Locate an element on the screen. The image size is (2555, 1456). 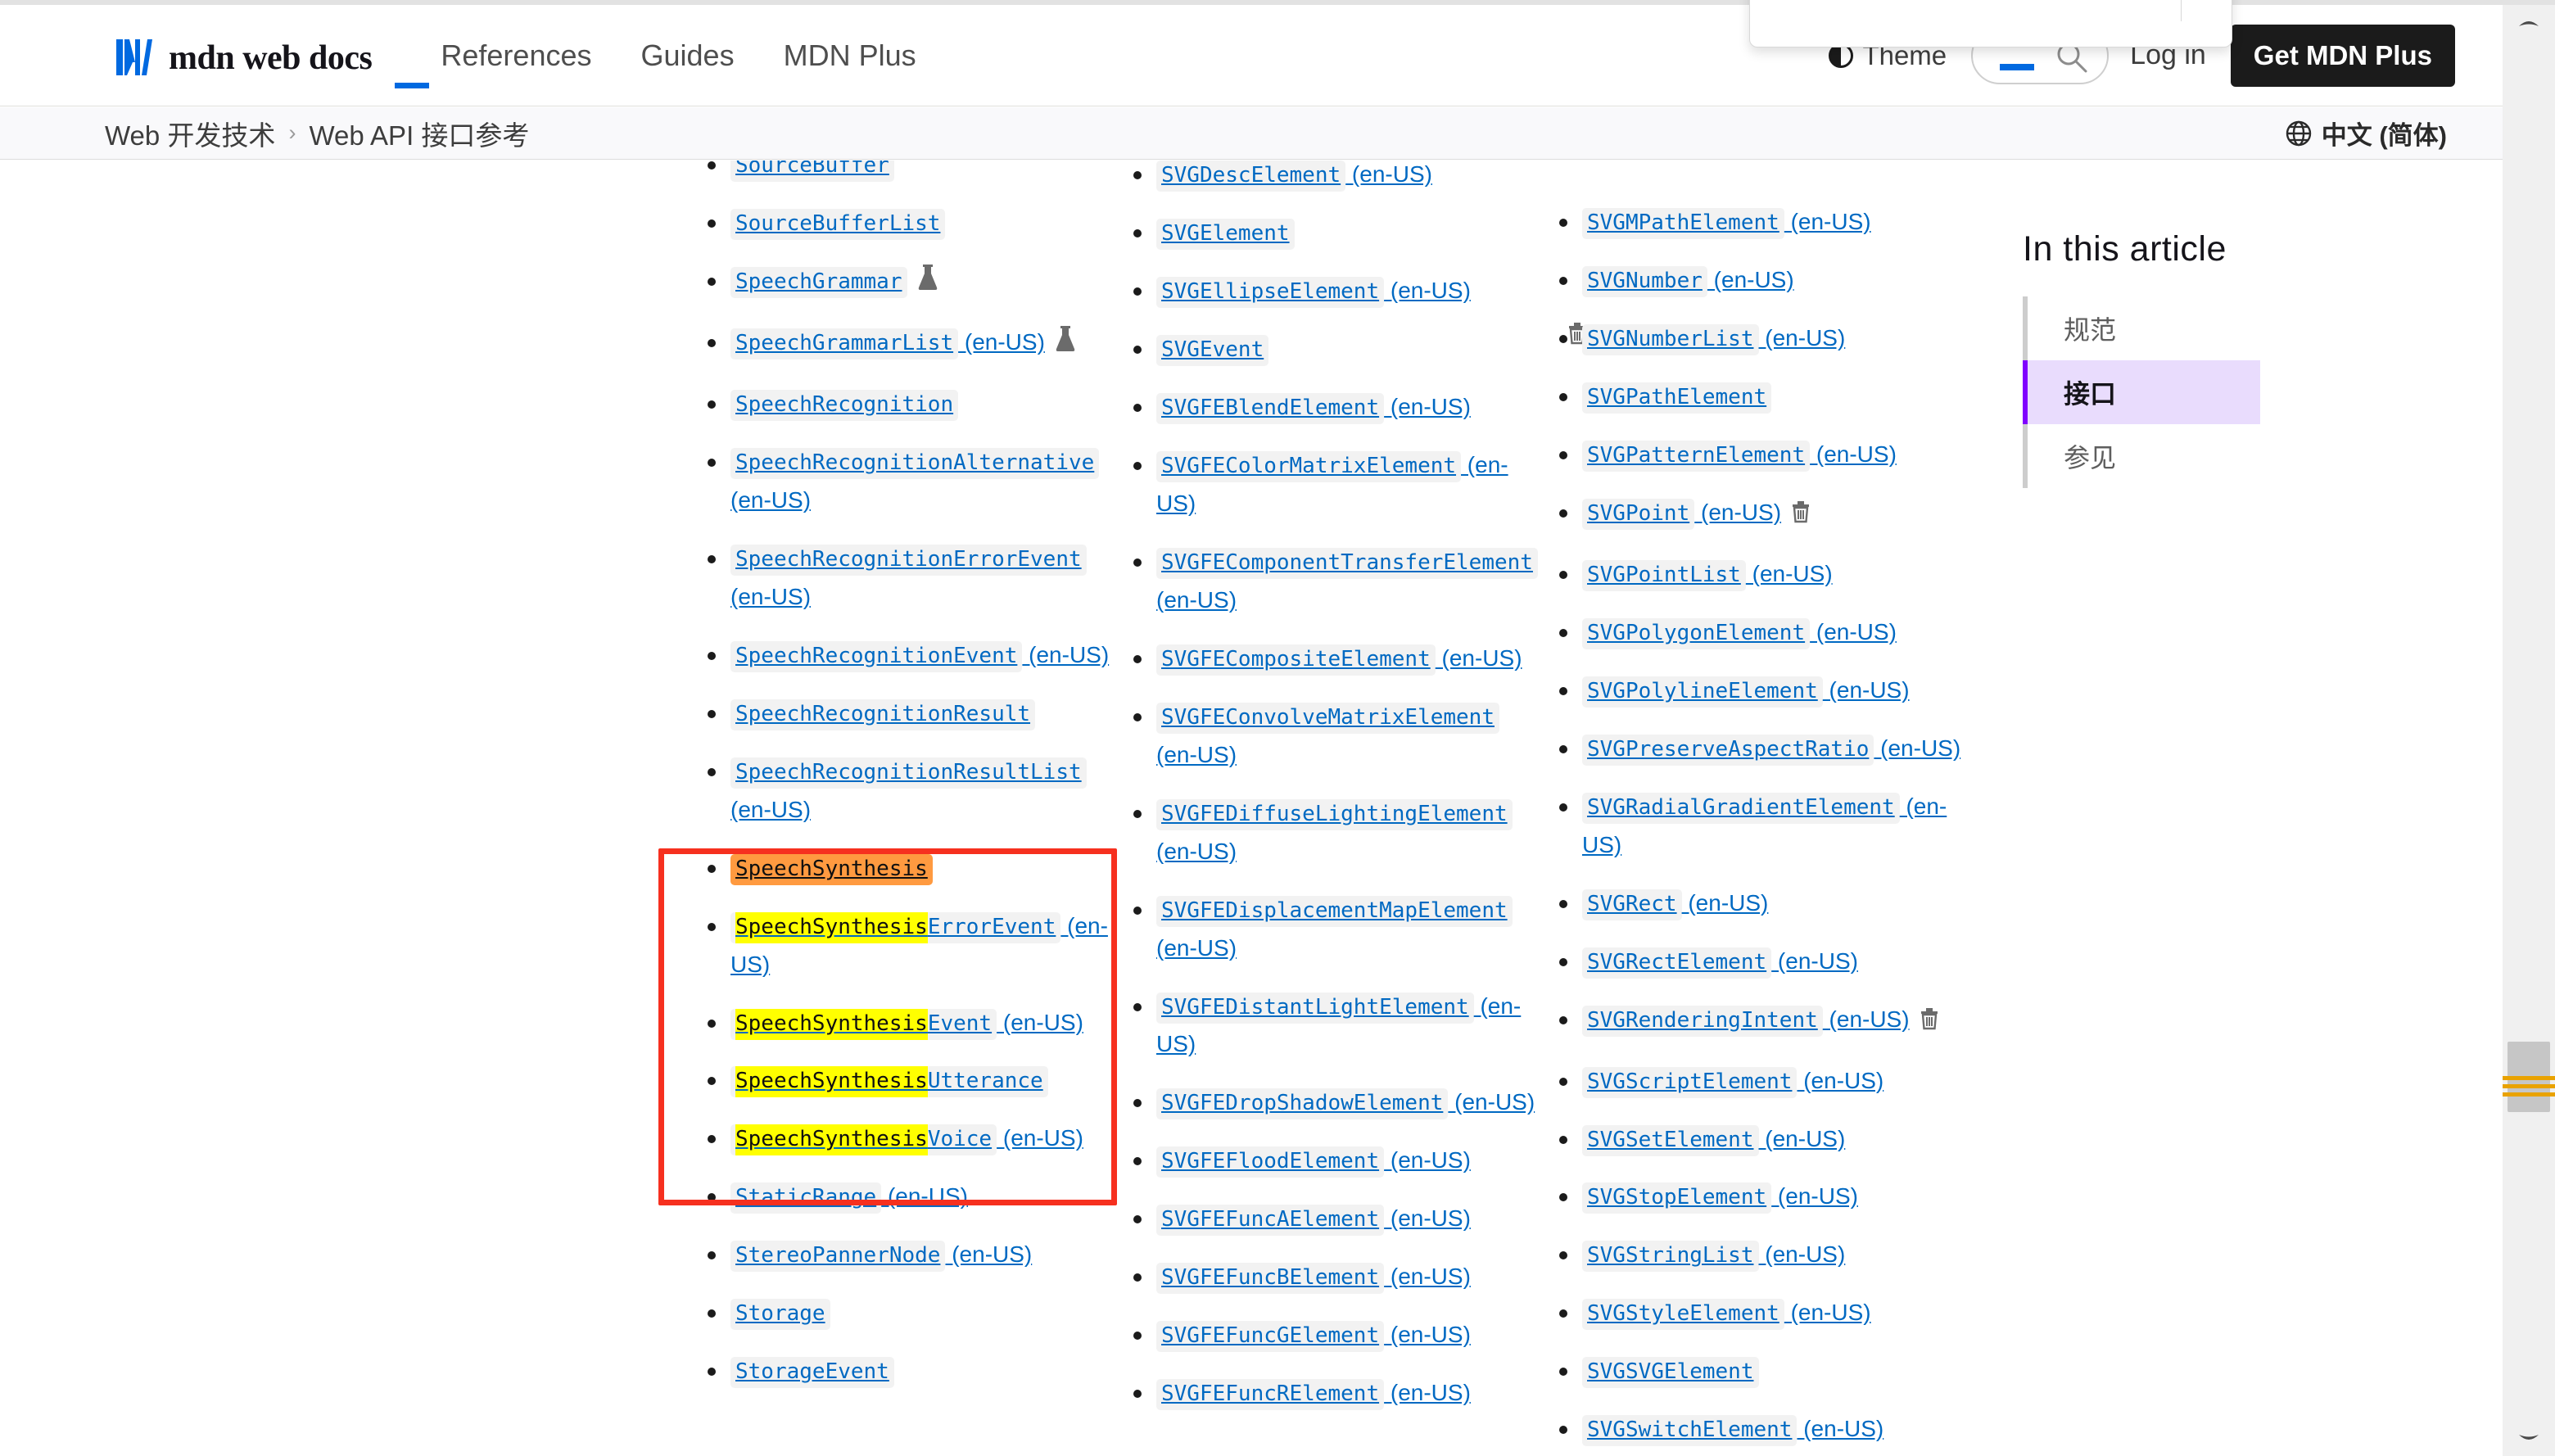
scroll-up-arrow-icon is located at coordinates (2529, 22).